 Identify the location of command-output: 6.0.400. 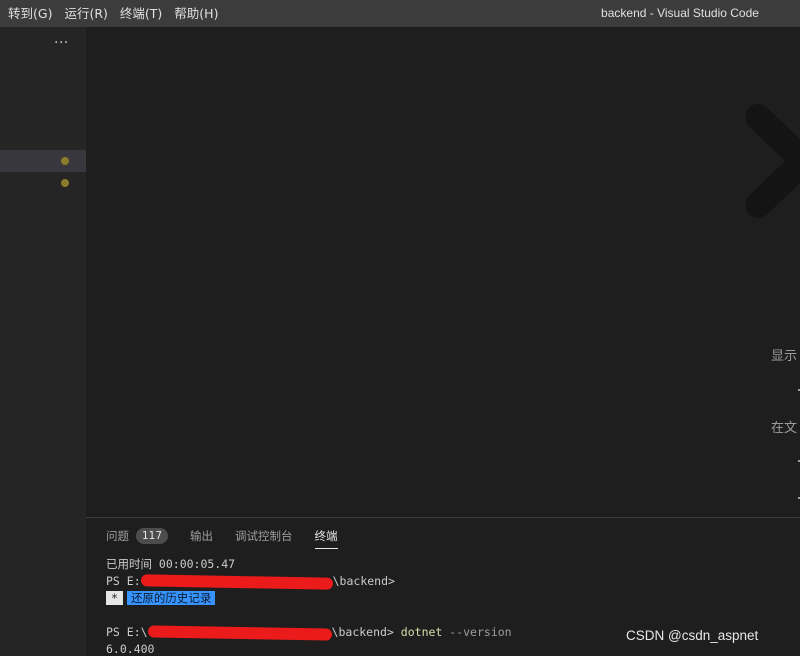
(130, 649).